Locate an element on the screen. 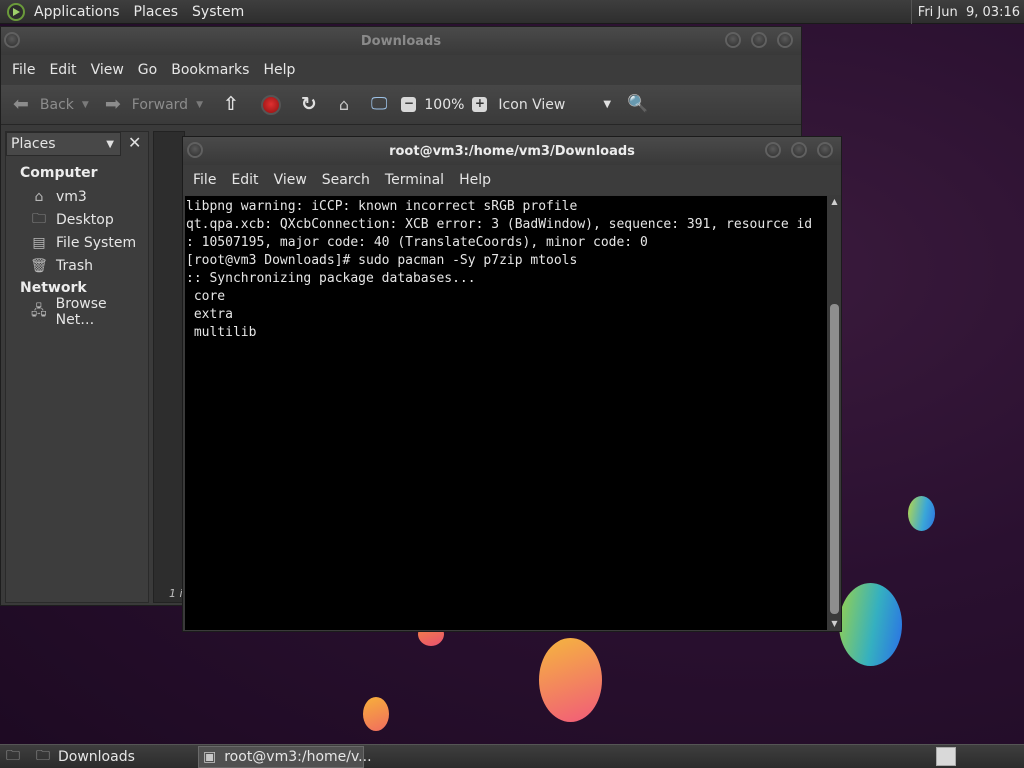  menu-go: Go is located at coordinates (147, 70).